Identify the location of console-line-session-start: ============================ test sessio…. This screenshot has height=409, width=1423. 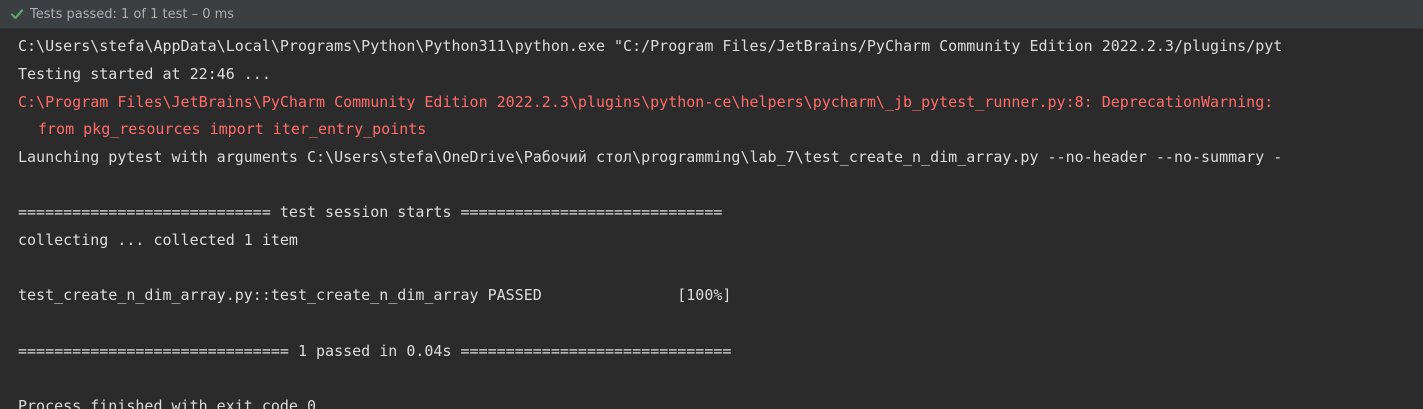
(370, 212).